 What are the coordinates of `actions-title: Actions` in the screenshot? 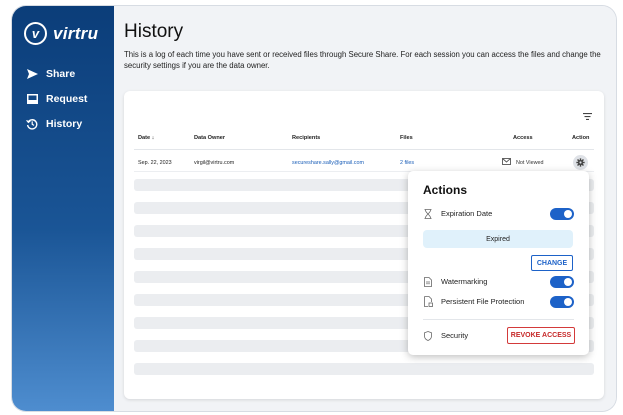 It's located at (445, 190).